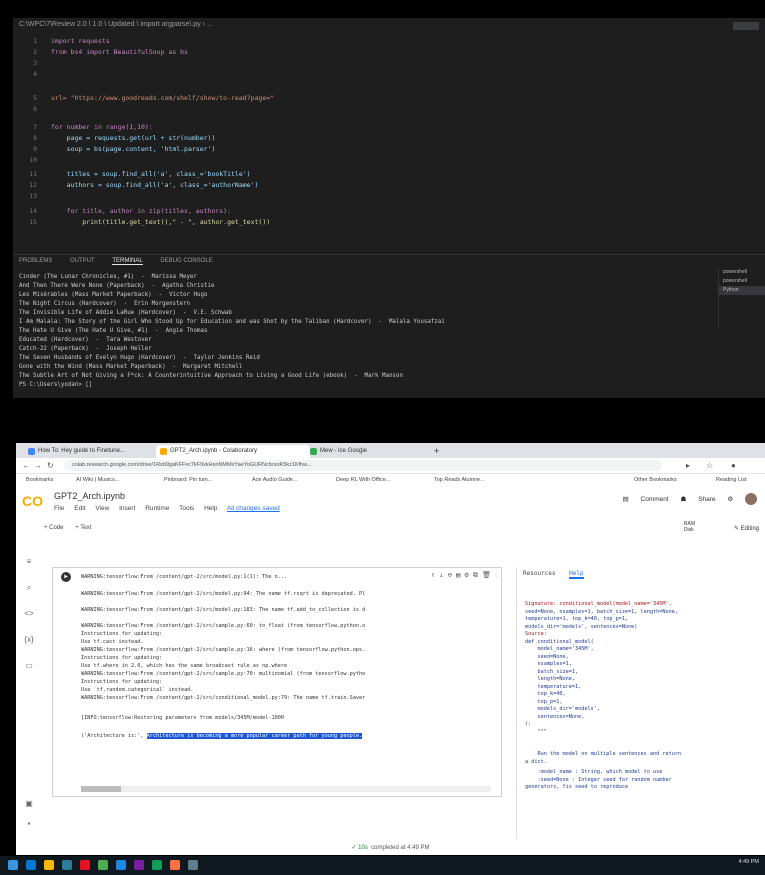 This screenshot has width=765, height=875. What do you see at coordinates (733, 465) in the screenshot?
I see `profile-icon: ●` at bounding box center [733, 465].